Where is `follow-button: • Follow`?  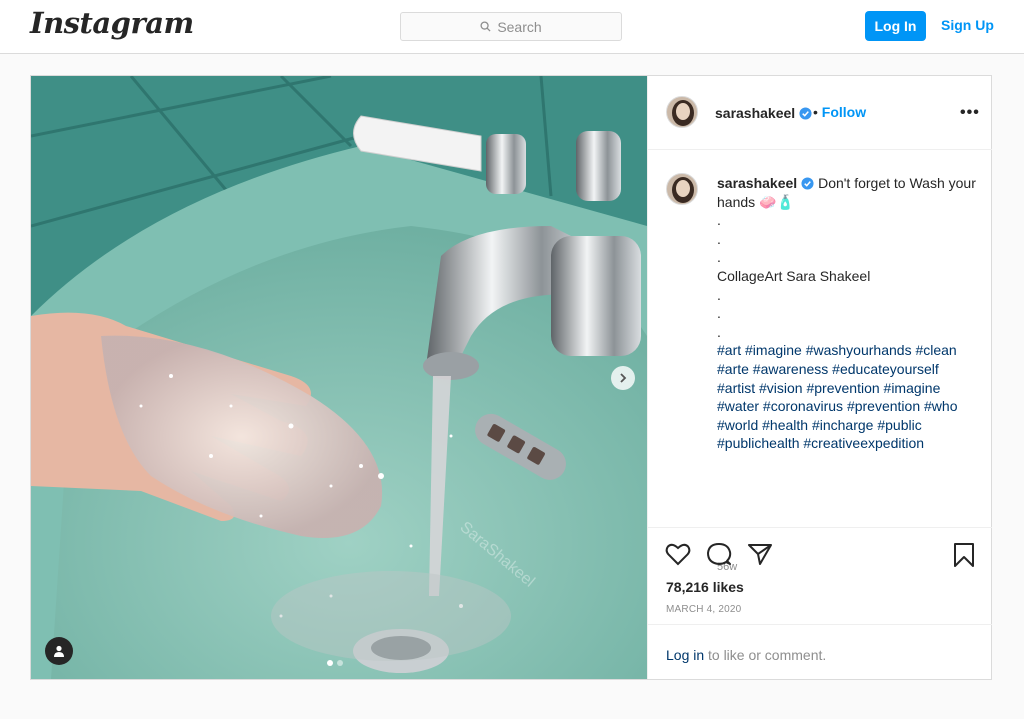 follow-button: • Follow is located at coordinates (839, 112).